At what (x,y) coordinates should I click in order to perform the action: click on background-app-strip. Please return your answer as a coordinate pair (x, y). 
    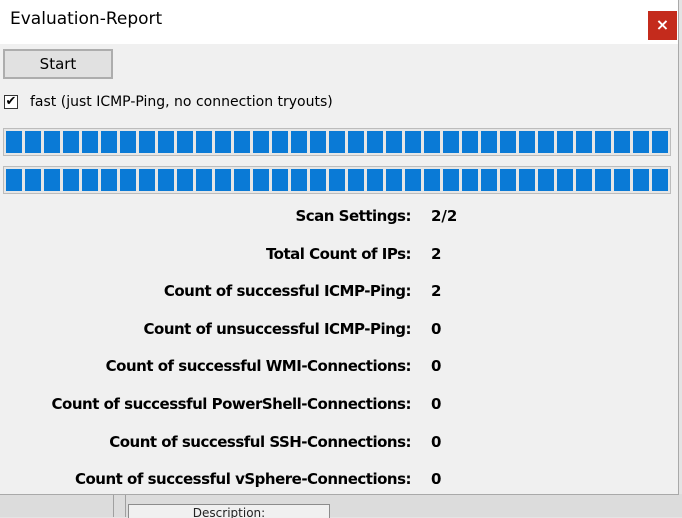
    Looking at the image, I should click on (341, 505).